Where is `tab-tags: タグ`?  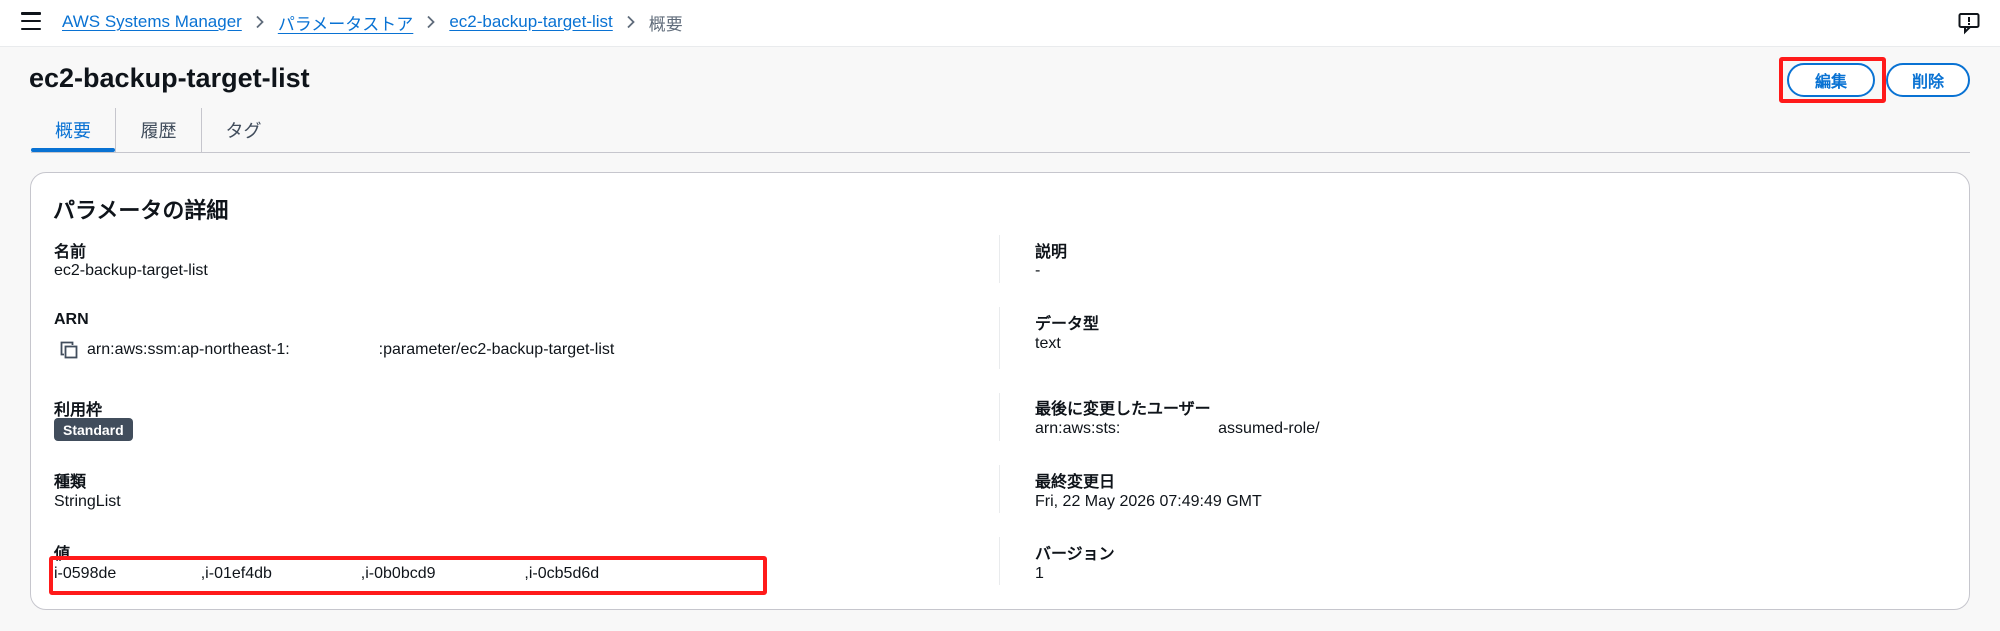 tab-tags: タグ is located at coordinates (243, 130).